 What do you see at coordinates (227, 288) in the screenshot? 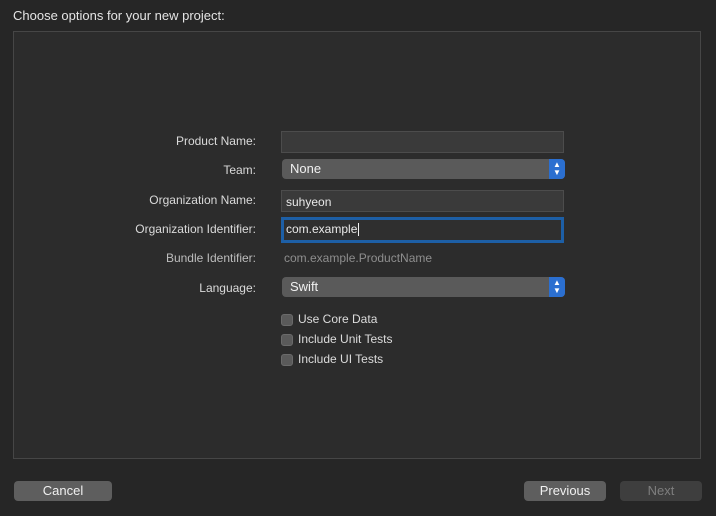
I see `language-label: Language:` at bounding box center [227, 288].